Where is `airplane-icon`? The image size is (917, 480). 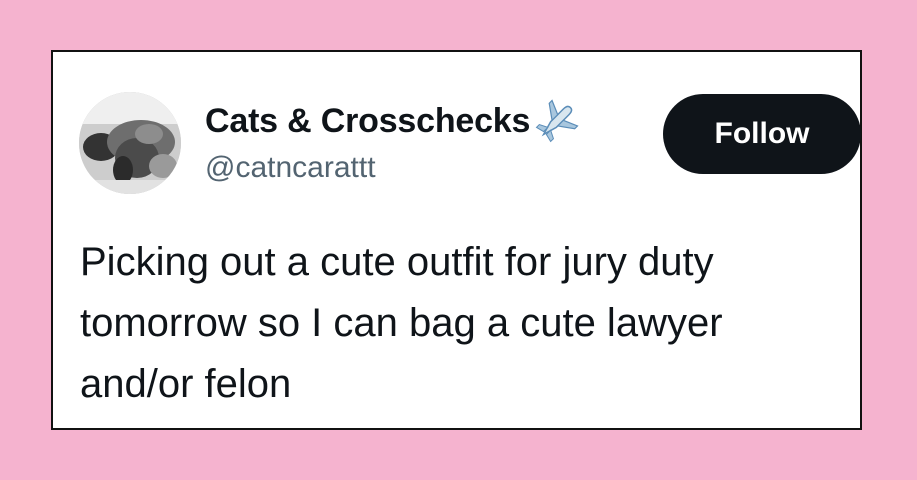
airplane-icon is located at coordinates (557, 121).